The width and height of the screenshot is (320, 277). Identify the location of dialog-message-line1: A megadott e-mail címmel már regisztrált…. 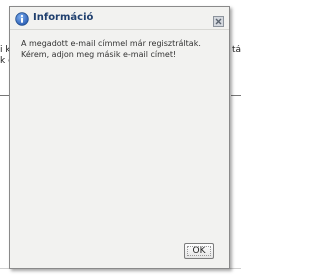
(111, 43).